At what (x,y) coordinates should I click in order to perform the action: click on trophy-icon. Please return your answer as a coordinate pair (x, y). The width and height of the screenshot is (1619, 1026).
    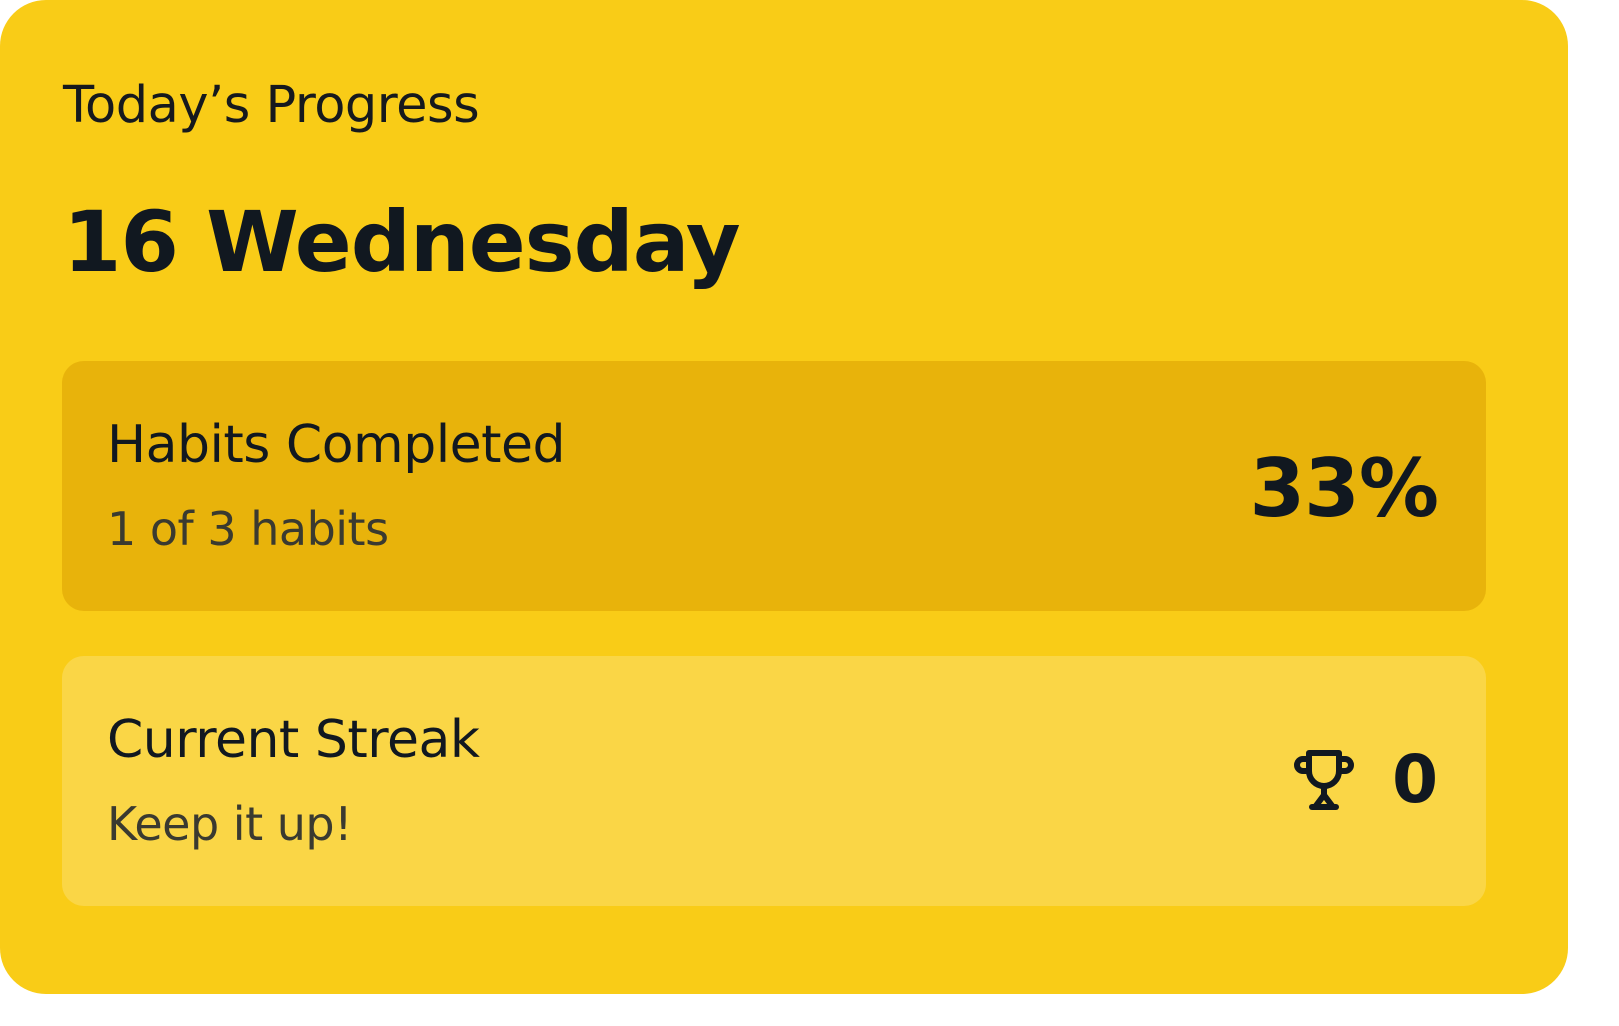
    Looking at the image, I should click on (1324, 780).